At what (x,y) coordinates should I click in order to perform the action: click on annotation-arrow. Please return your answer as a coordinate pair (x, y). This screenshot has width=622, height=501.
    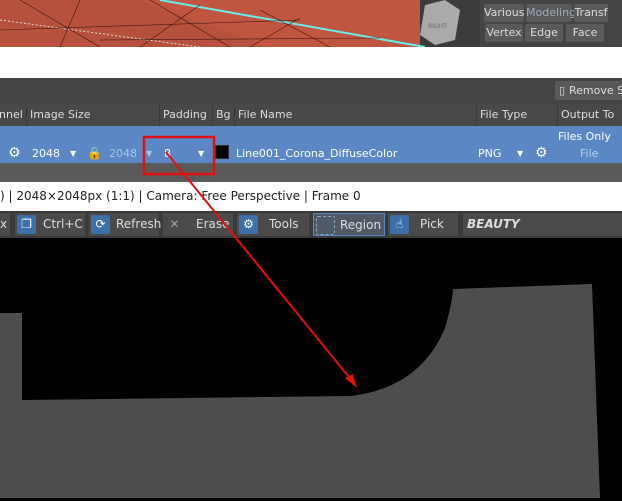
    Looking at the image, I should click on (259, 267).